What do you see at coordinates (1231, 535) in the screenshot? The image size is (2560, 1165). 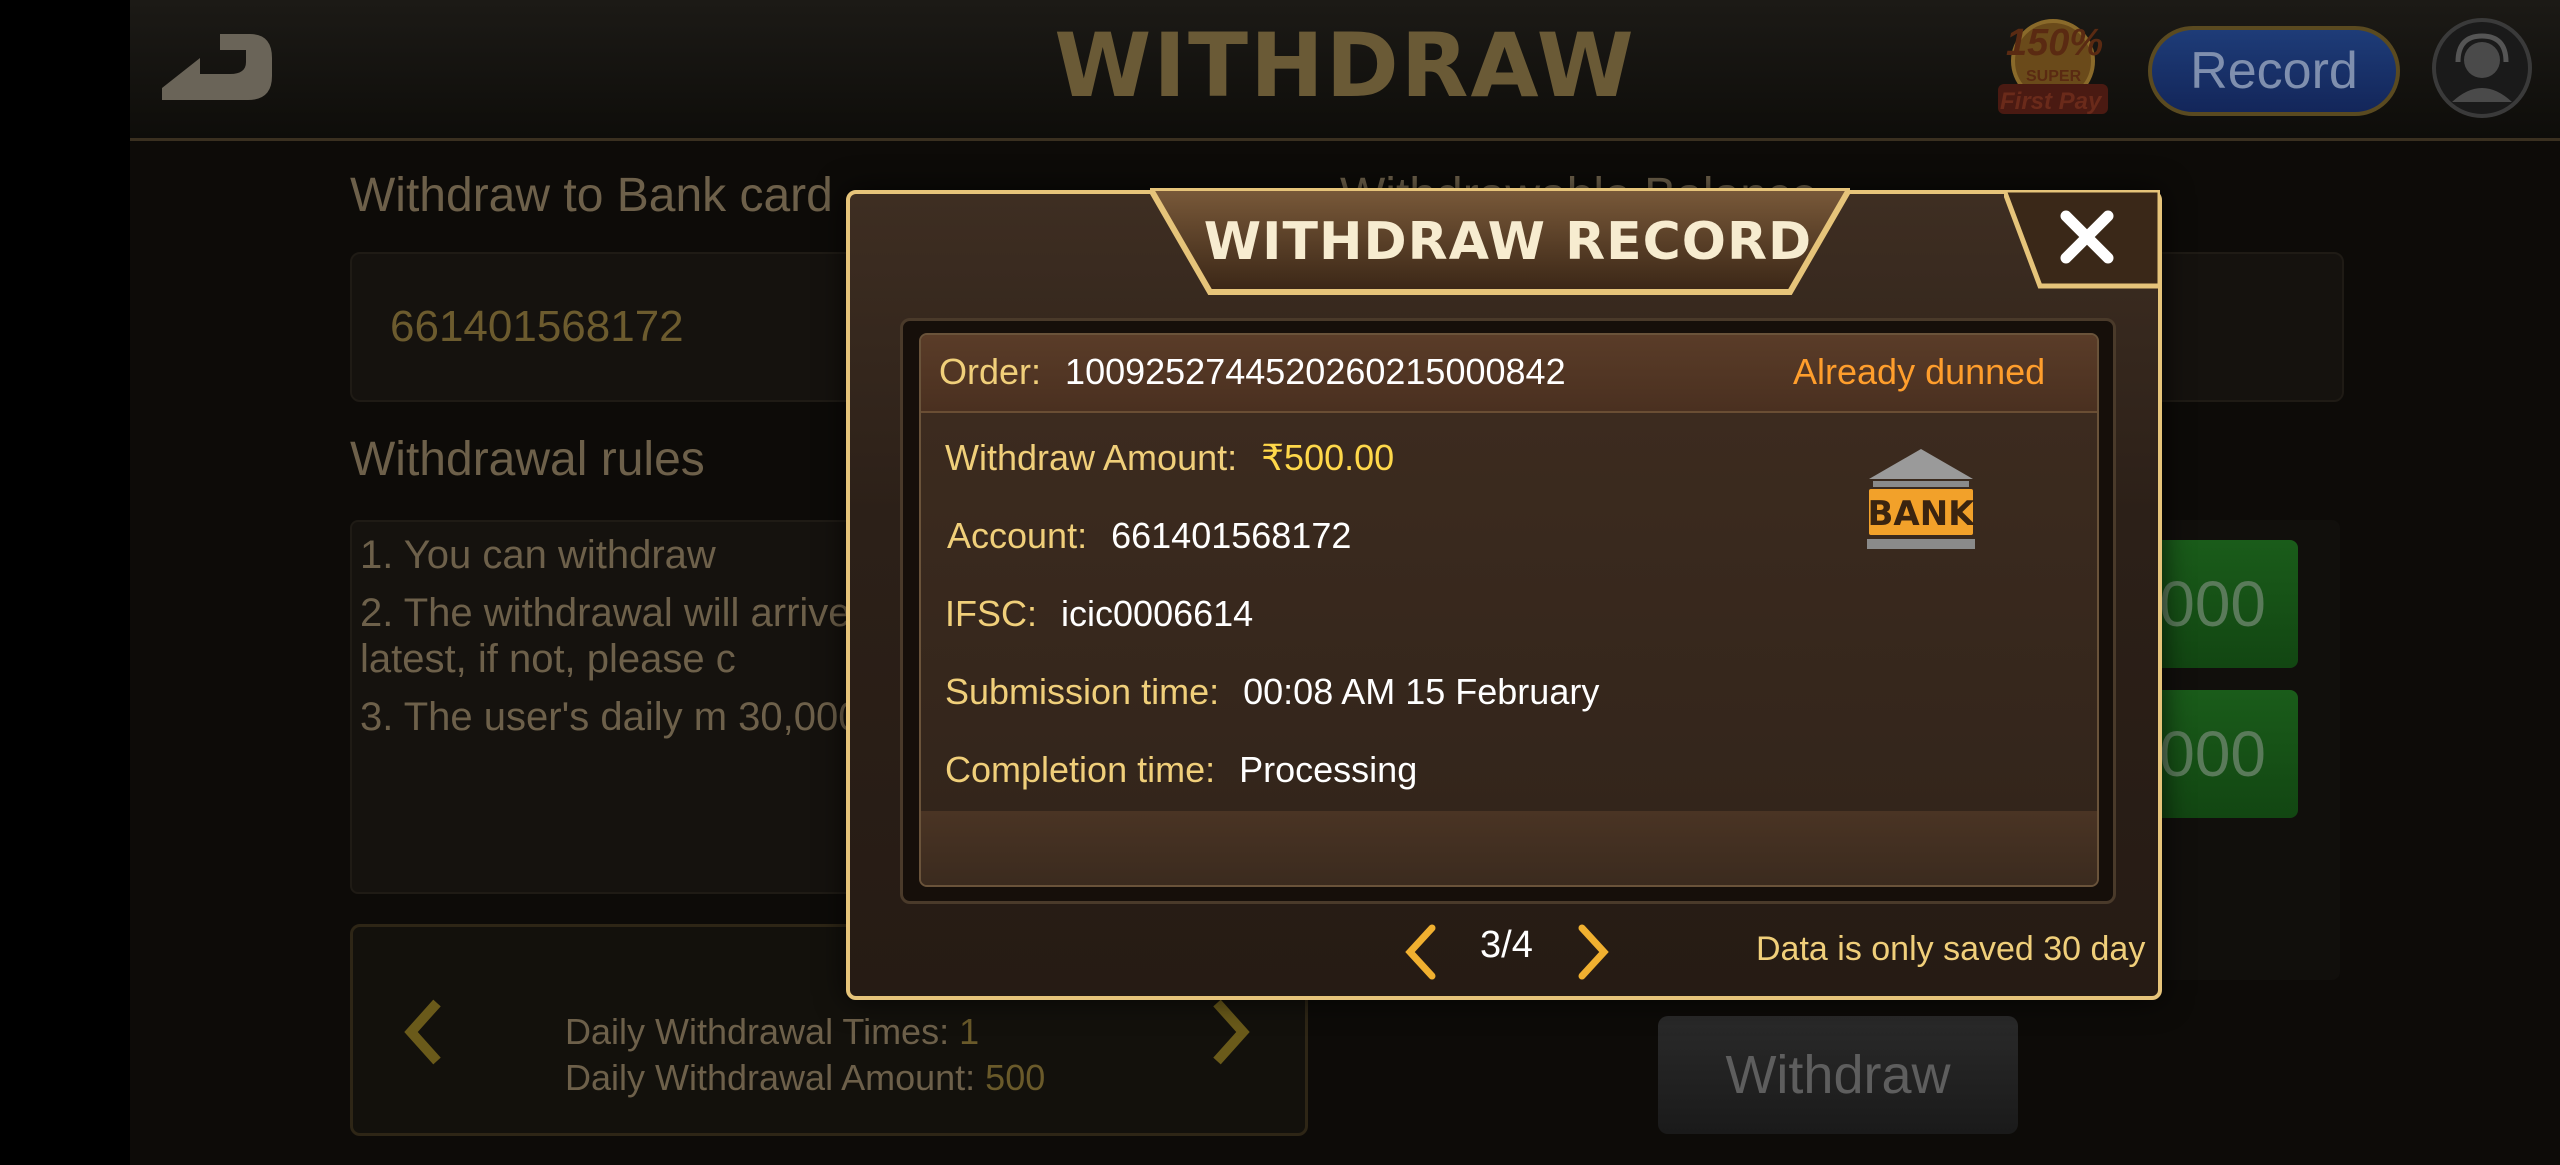 I see `account-value: 661401568172` at bounding box center [1231, 535].